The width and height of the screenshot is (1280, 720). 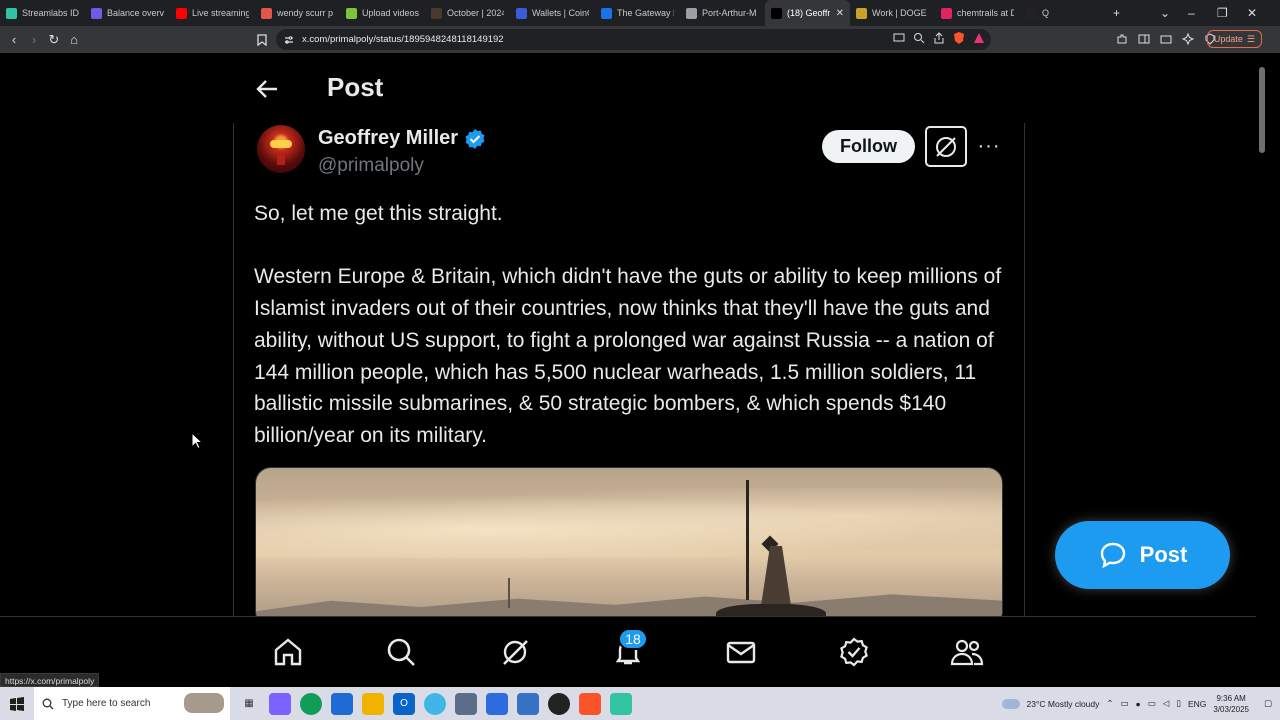 I want to click on close-window-icon: ✕, so click(x=1252, y=13).